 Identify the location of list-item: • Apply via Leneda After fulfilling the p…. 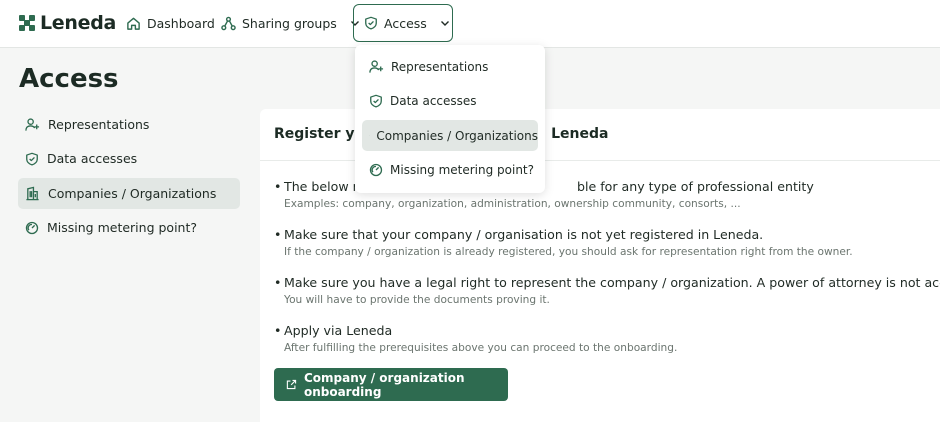
(607, 338).